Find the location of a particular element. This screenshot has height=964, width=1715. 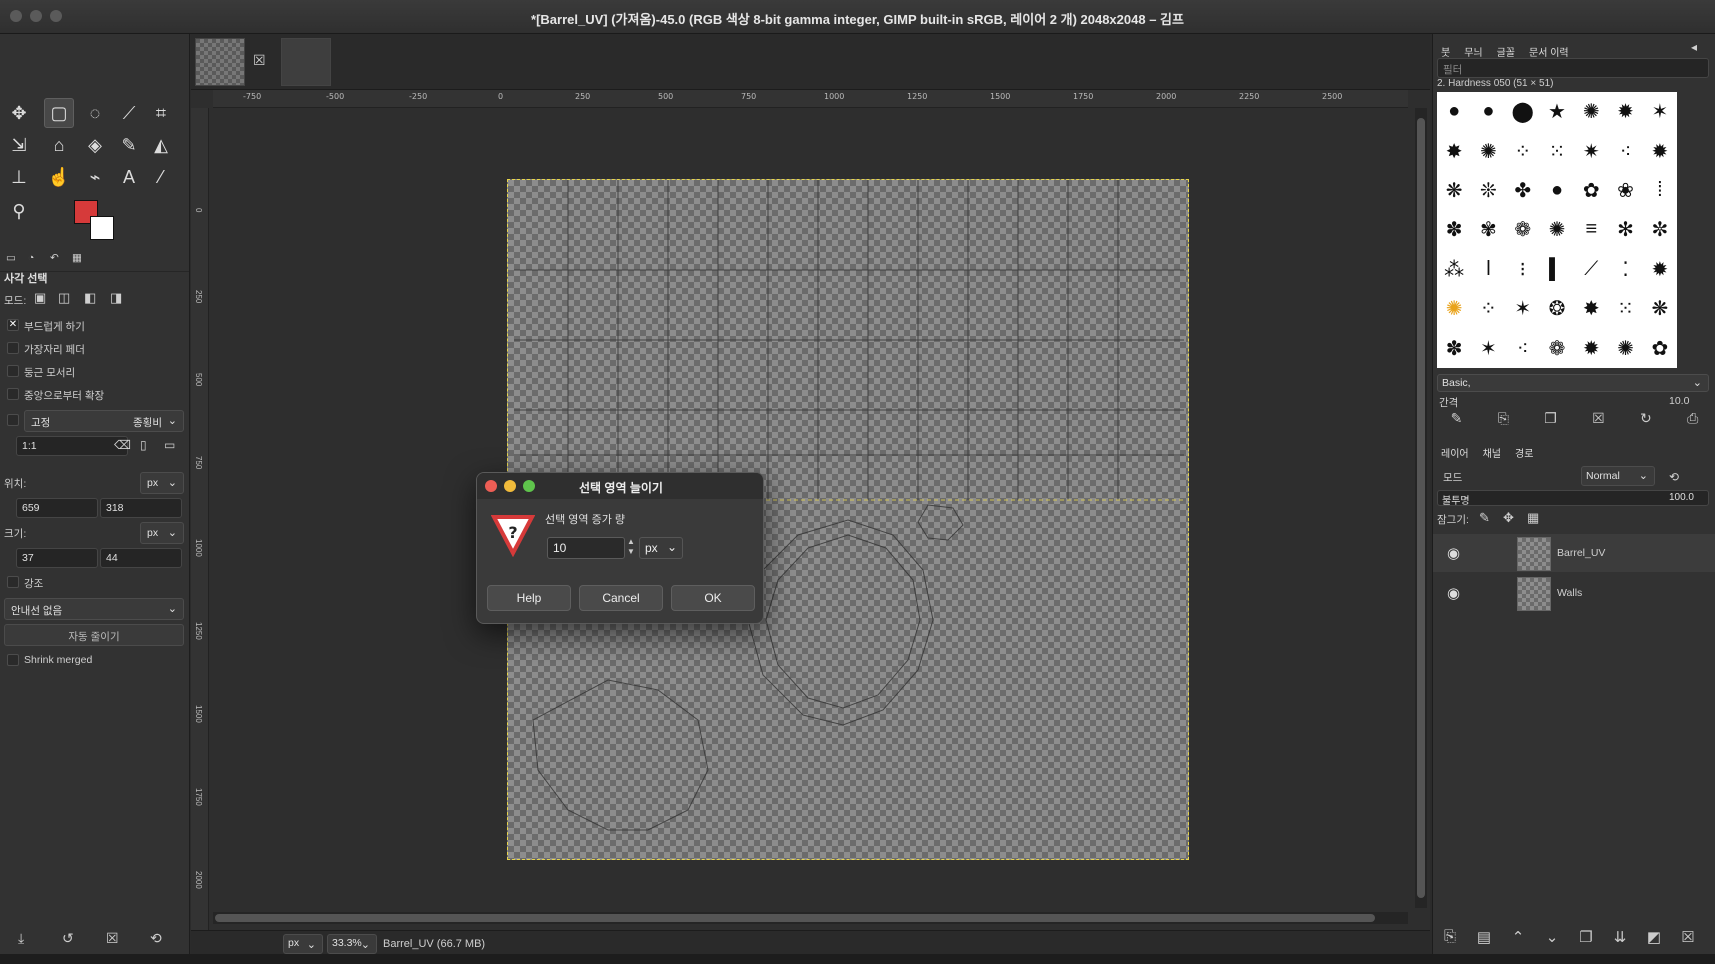

brush-item: ❀ is located at coordinates (1625, 190).